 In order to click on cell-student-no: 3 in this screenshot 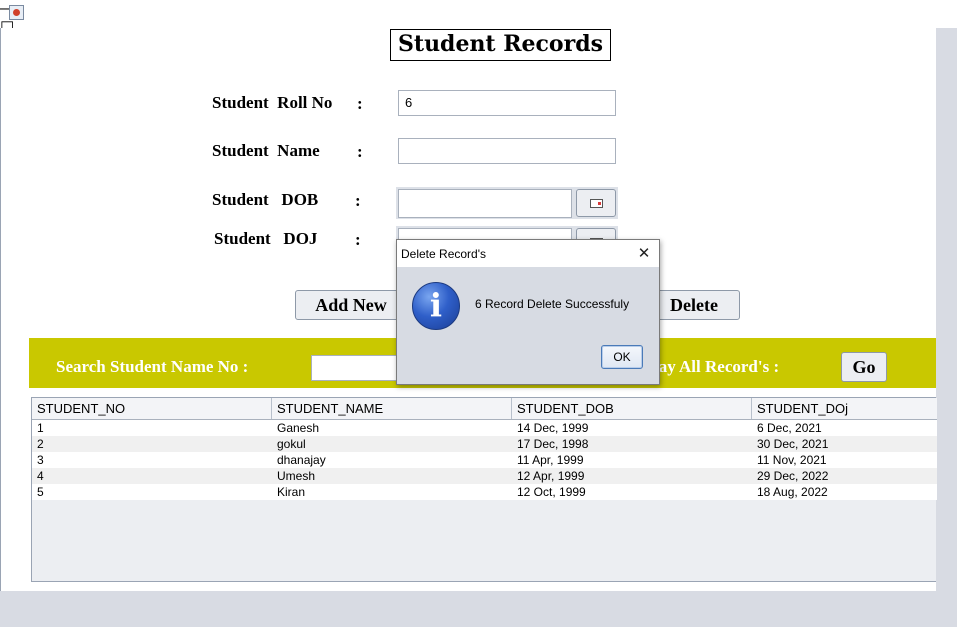, I will do `click(40, 460)`.